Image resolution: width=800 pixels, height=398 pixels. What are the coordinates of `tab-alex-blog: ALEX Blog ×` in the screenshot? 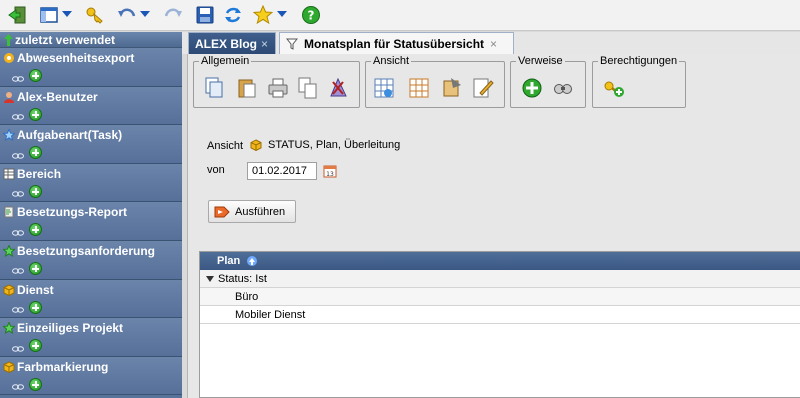 It's located at (232, 43).